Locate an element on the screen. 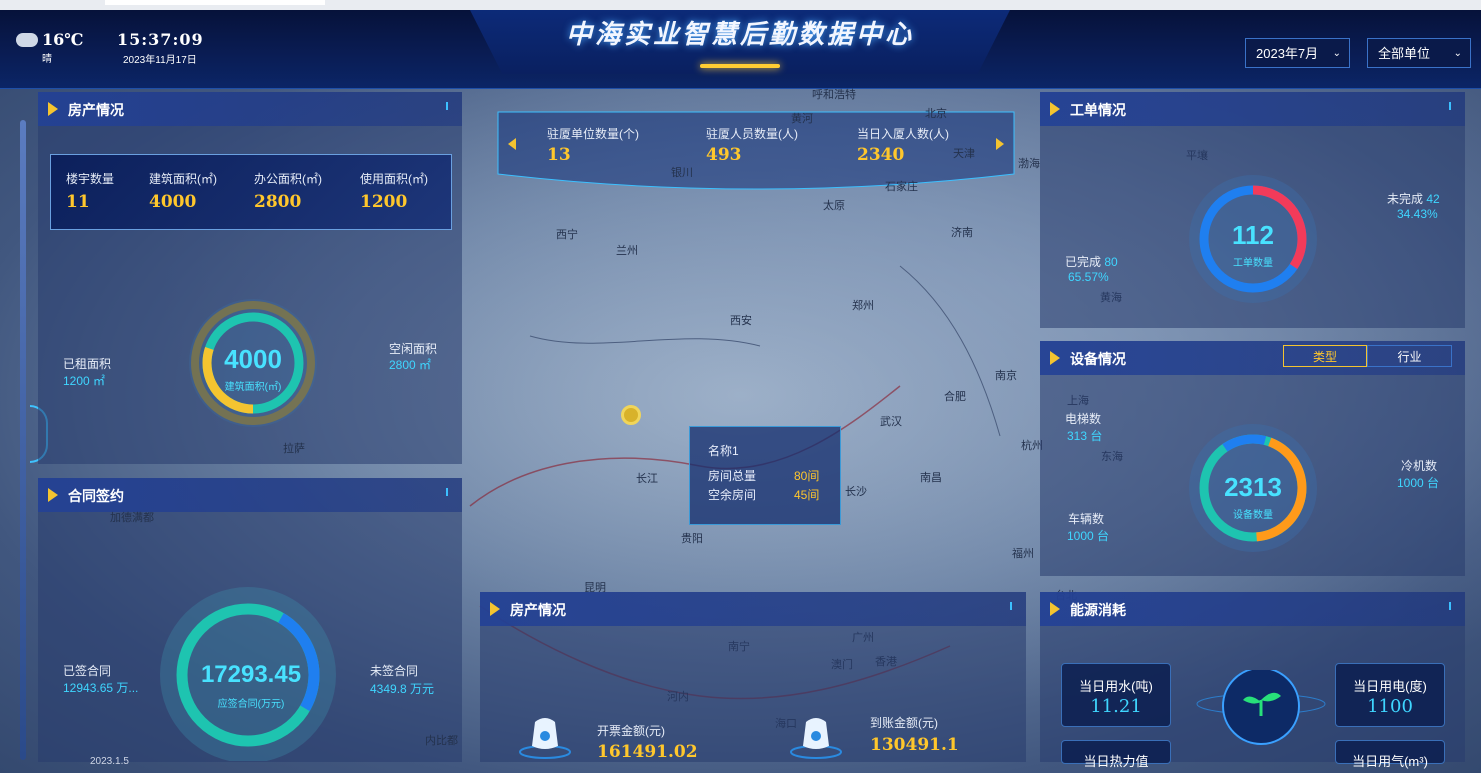 This screenshot has height=773, width=1481. page-title: 中海实业智慧后勤数据中心 is located at coordinates (739, 34).